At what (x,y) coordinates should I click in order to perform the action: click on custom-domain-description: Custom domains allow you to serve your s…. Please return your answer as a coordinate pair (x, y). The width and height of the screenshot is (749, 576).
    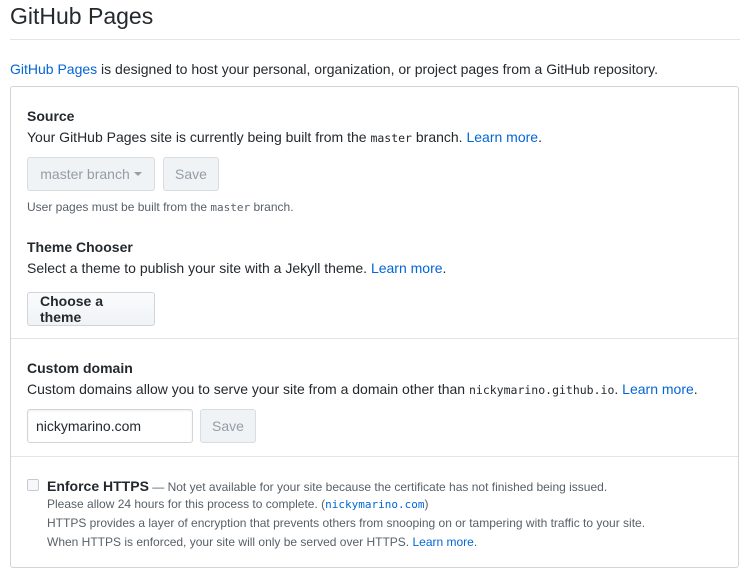
    Looking at the image, I should click on (362, 389).